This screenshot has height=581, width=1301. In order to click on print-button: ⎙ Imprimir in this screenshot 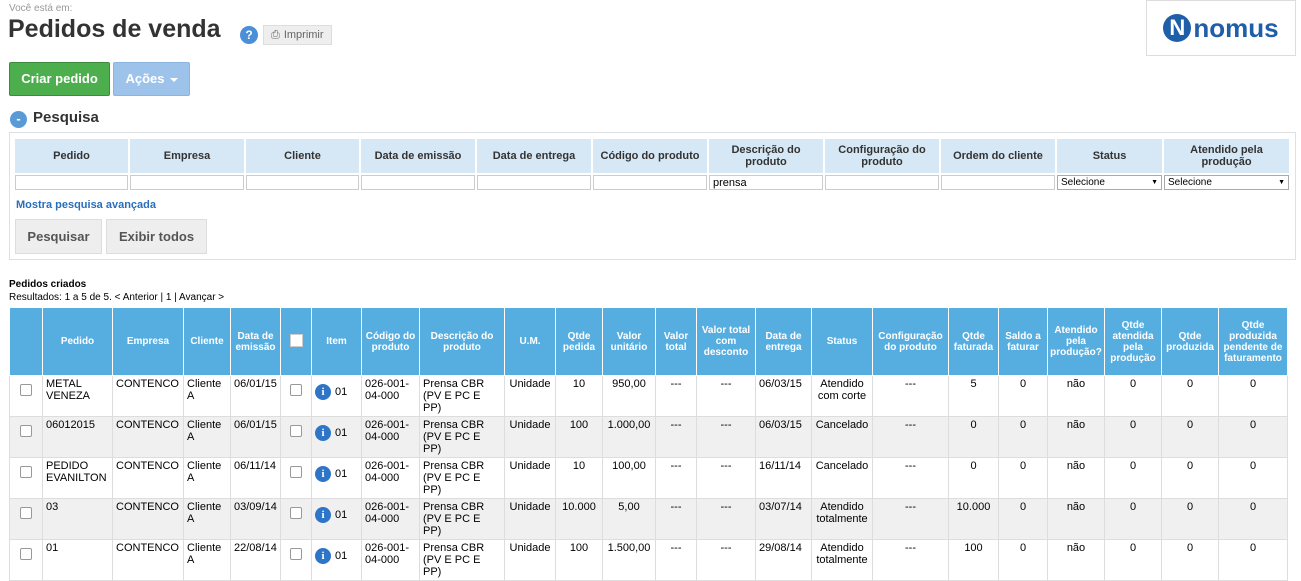, I will do `click(297, 35)`.